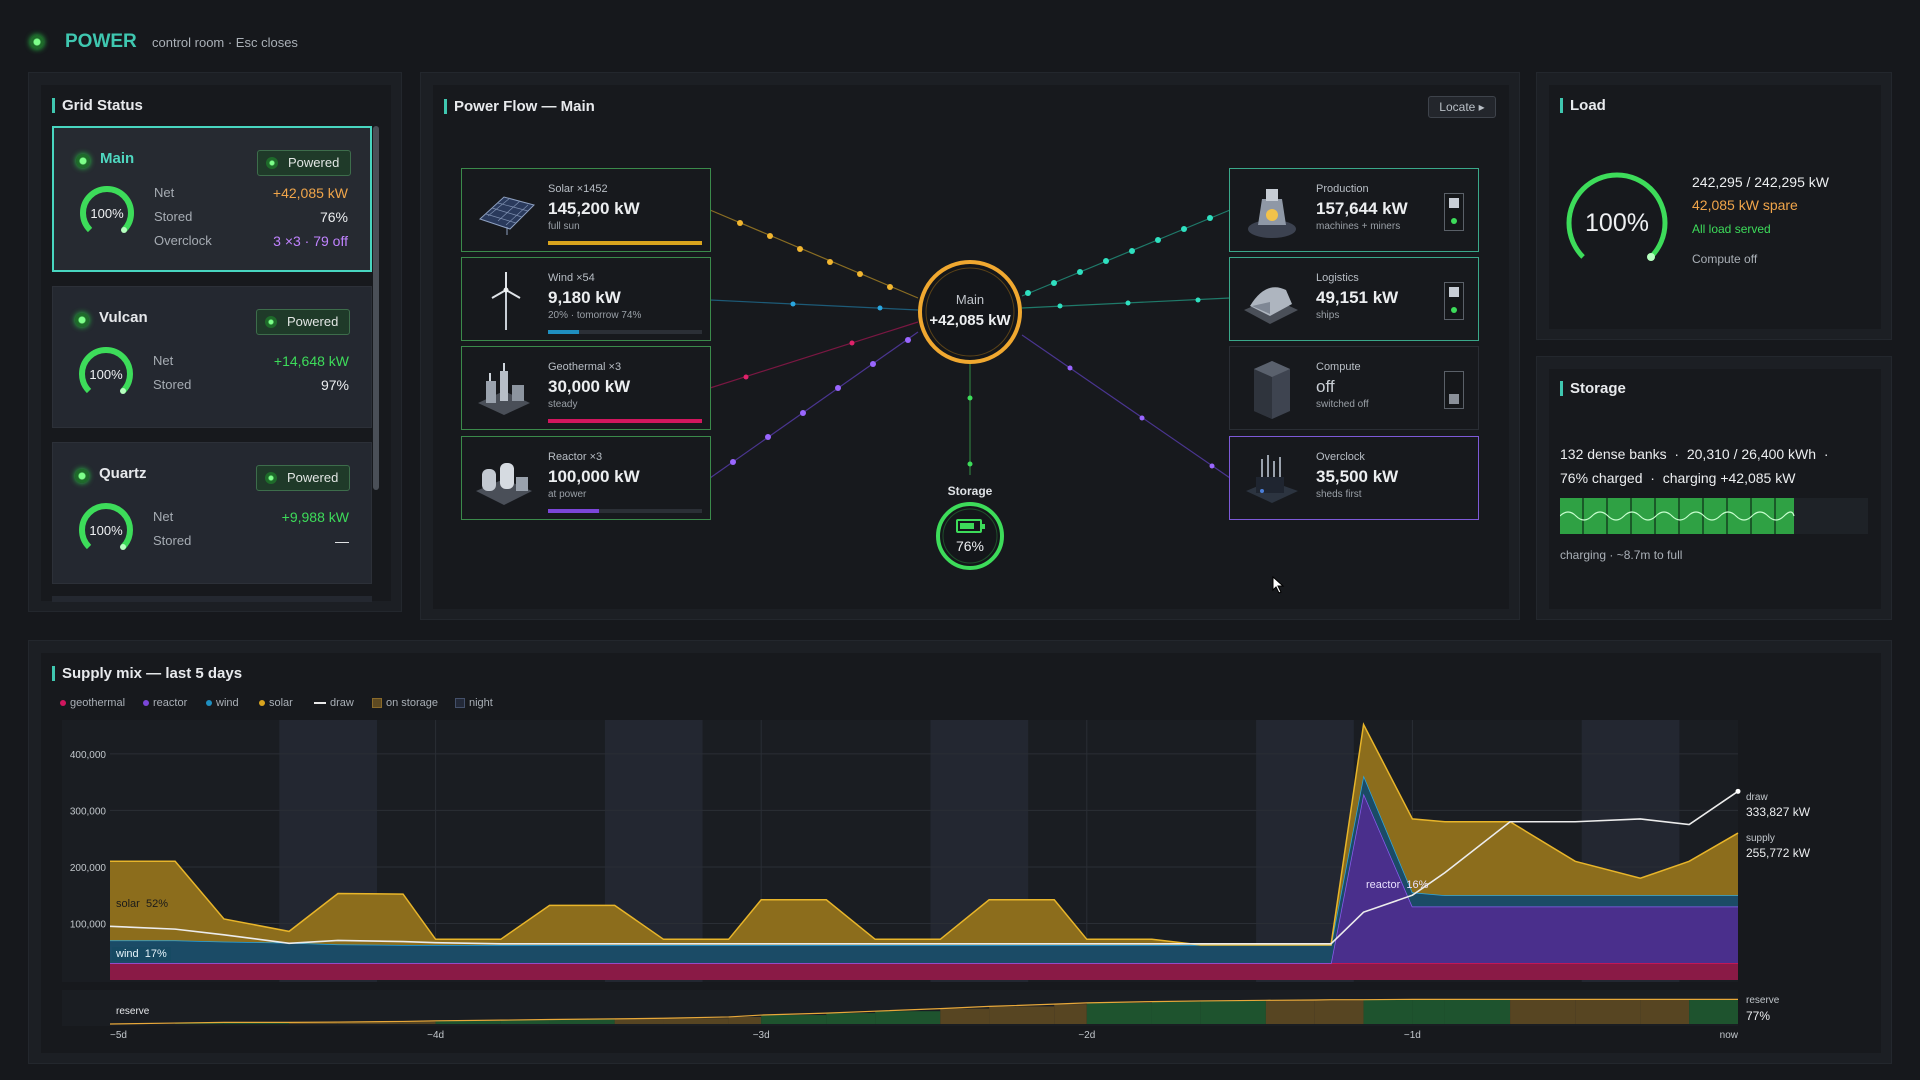 Image resolution: width=1920 pixels, height=1080 pixels. What do you see at coordinates (88, 924) in the screenshot?
I see `y-tick-label: 100,000` at bounding box center [88, 924].